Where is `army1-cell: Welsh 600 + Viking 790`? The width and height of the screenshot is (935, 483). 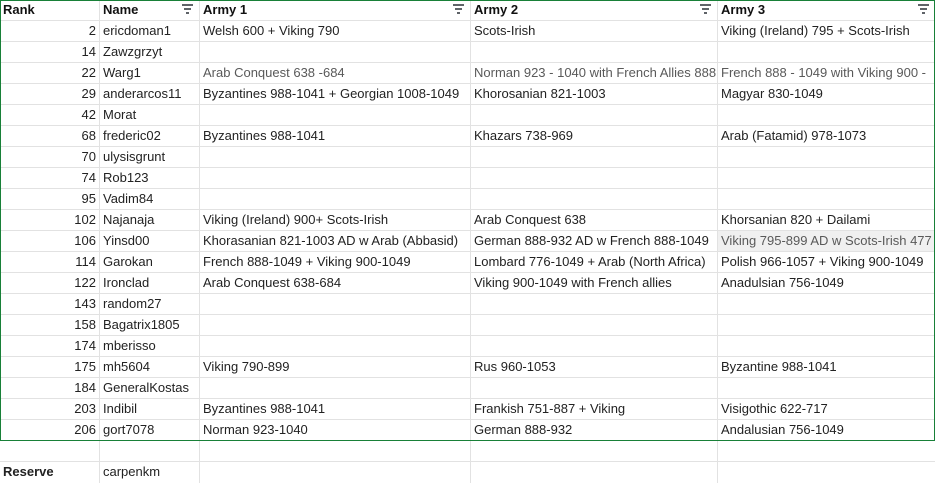
army1-cell: Welsh 600 + Viking 790 is located at coordinates (335, 31).